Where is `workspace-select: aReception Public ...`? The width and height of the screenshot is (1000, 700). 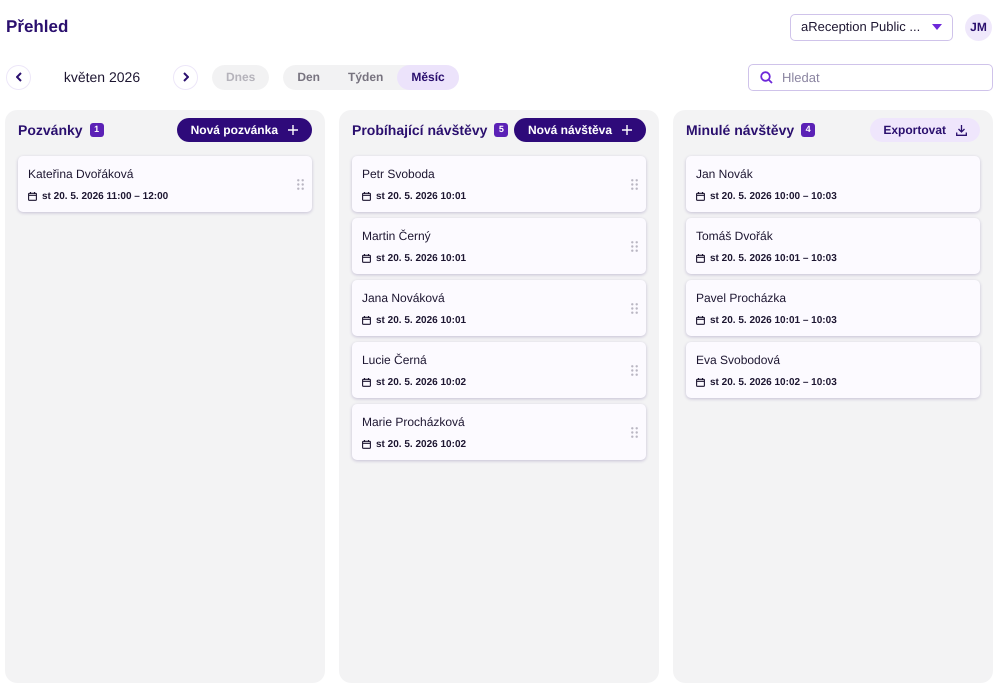
workspace-select: aReception Public ... is located at coordinates (871, 27).